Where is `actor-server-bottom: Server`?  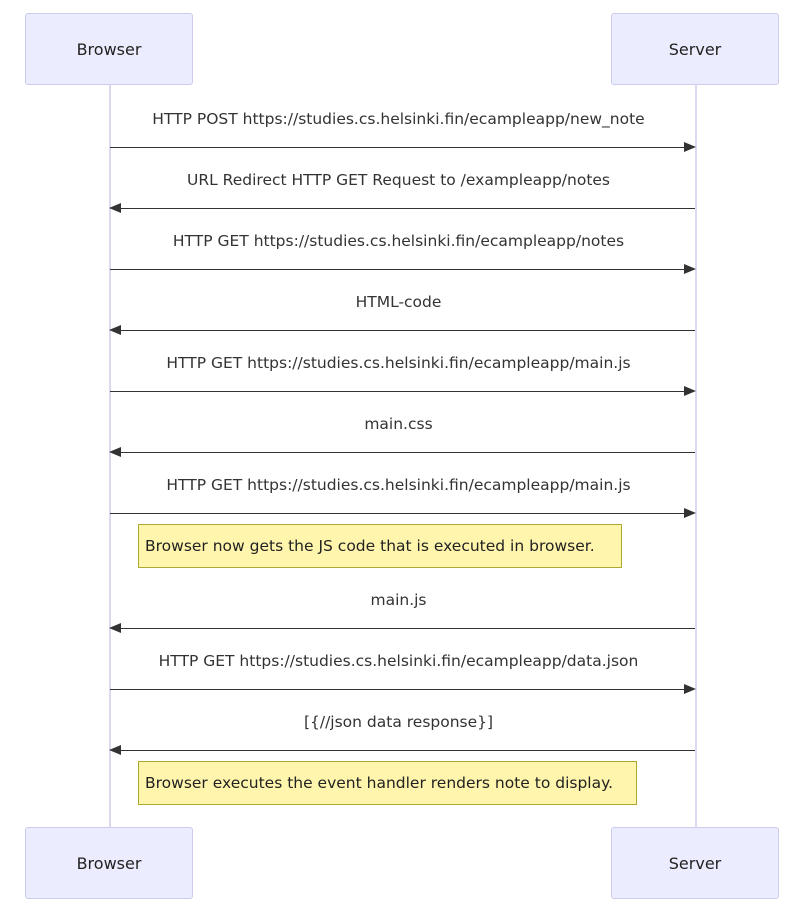
actor-server-bottom: Server is located at coordinates (695, 863).